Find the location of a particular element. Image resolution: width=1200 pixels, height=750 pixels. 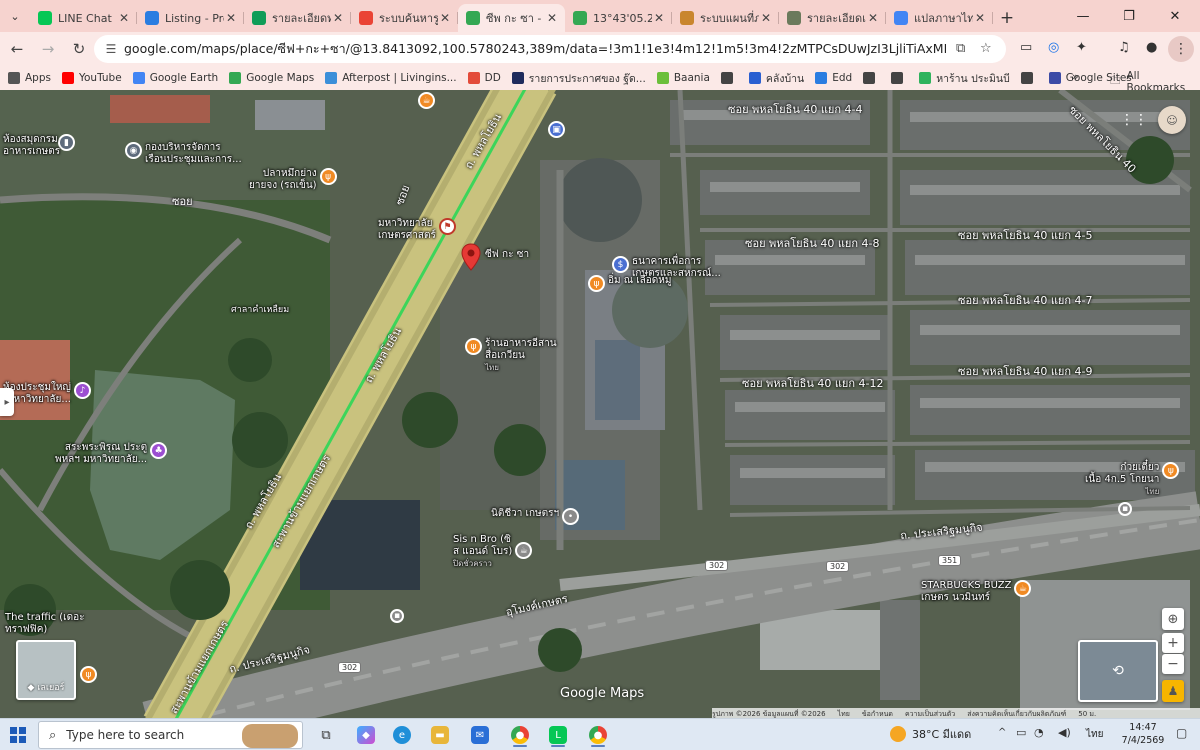

google-apps-icon: ⋮⋮ is located at coordinates (1134, 120).